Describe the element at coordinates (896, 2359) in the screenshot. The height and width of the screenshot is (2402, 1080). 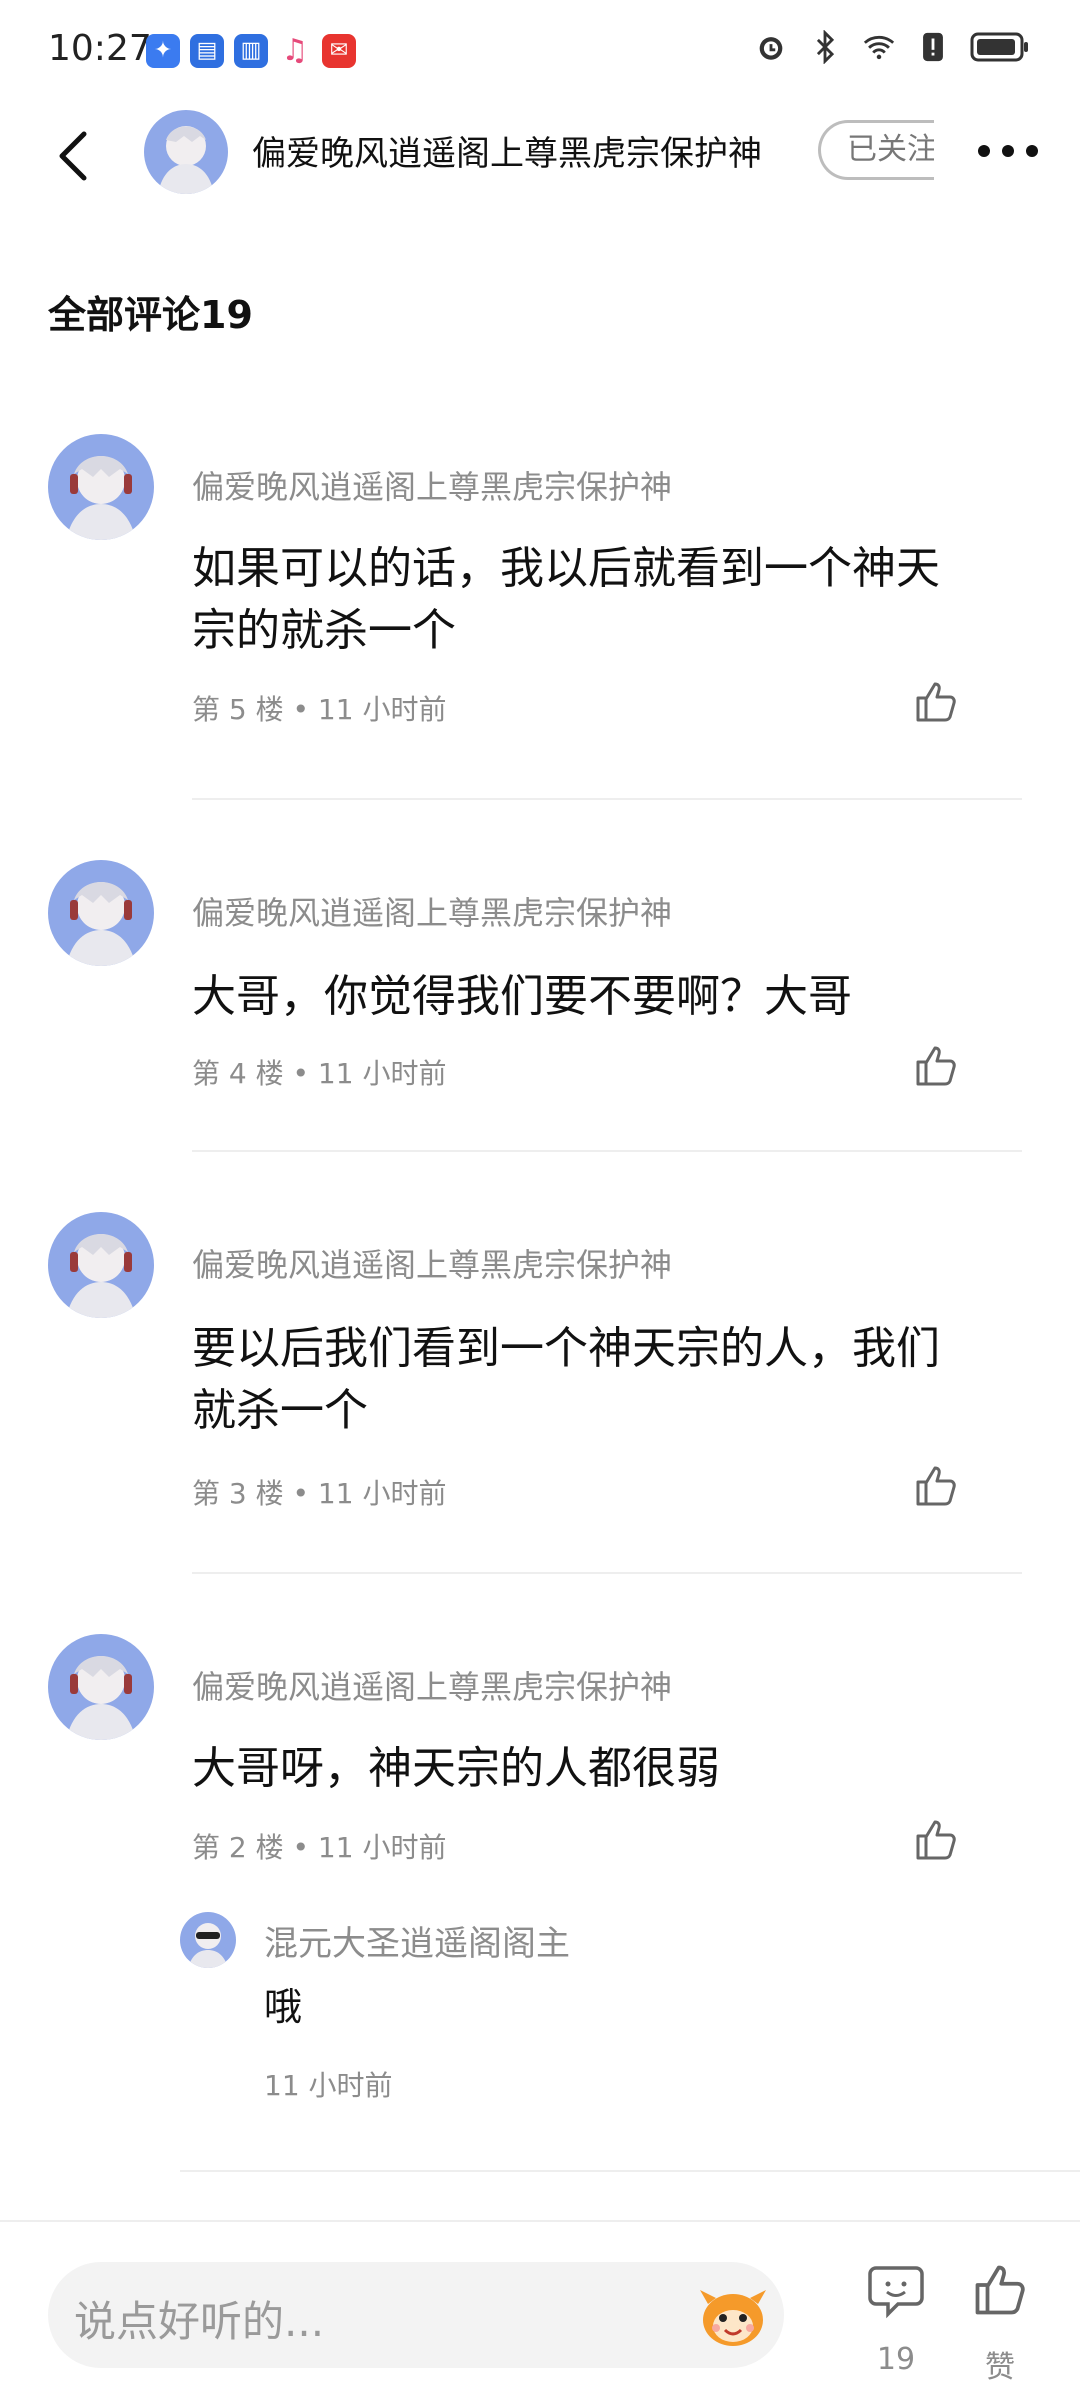
I see `comment-count: 19` at that location.